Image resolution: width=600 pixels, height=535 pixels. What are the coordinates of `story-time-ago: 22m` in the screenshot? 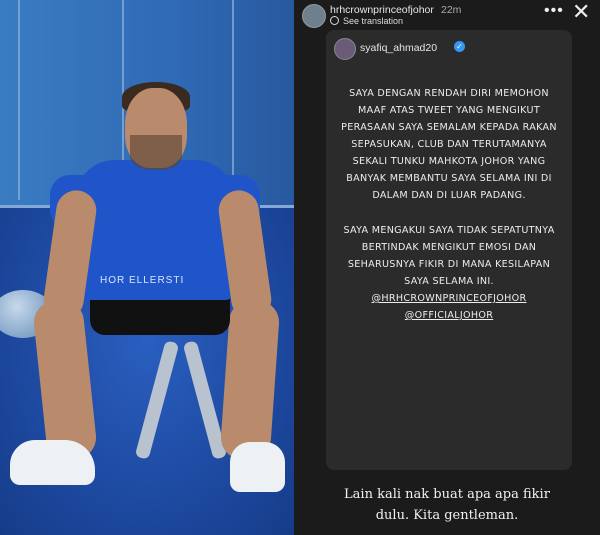 It's located at (451, 10).